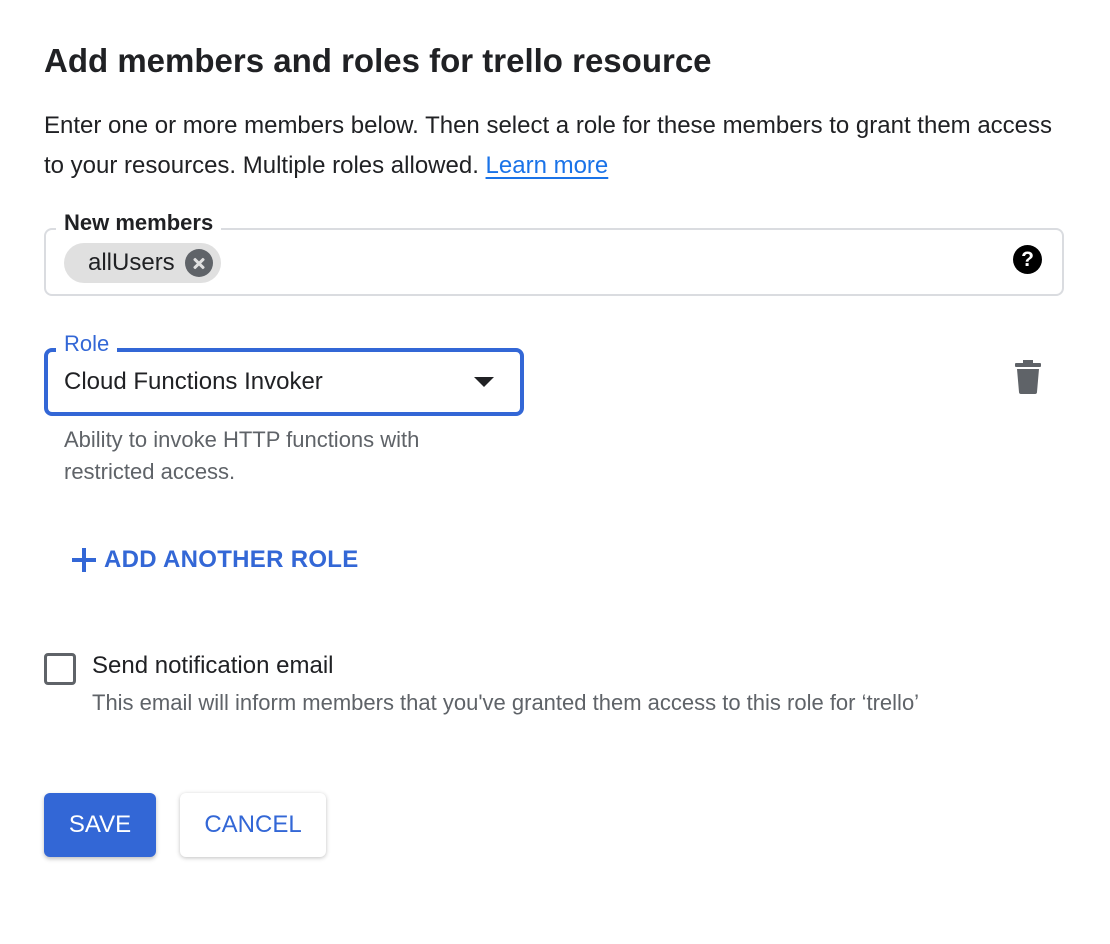 The height and width of the screenshot is (944, 1110). What do you see at coordinates (484, 382) in the screenshot?
I see `dropdown-arrow-icon` at bounding box center [484, 382].